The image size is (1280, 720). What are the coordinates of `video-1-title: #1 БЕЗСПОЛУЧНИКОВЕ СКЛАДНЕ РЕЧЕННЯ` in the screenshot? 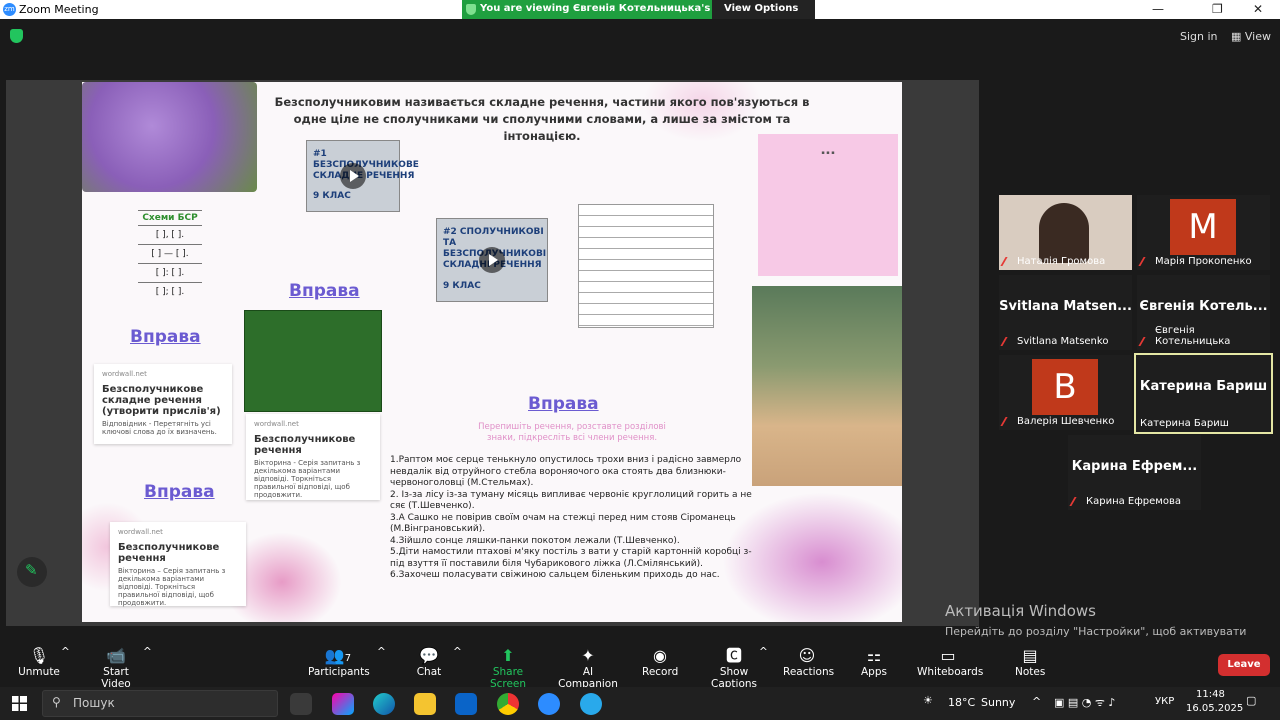 It's located at (366, 165).